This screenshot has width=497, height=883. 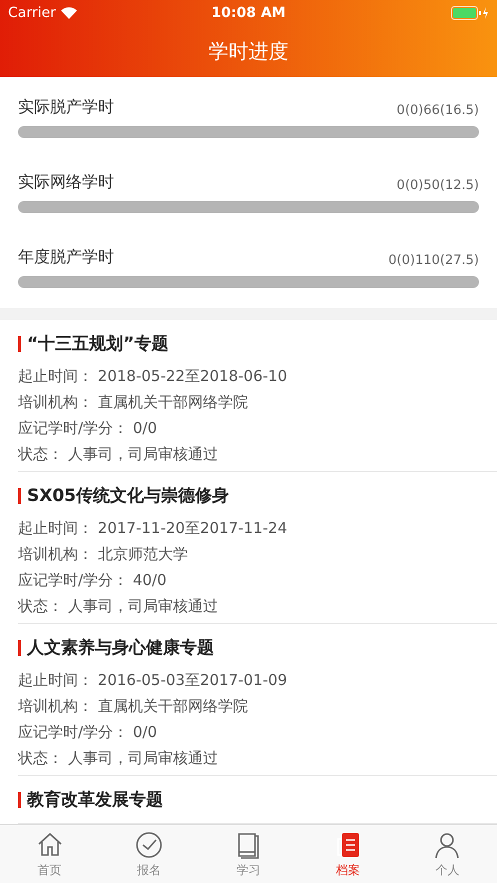 What do you see at coordinates (248, 854) in the screenshot?
I see `tab-bar-item: 学习` at bounding box center [248, 854].